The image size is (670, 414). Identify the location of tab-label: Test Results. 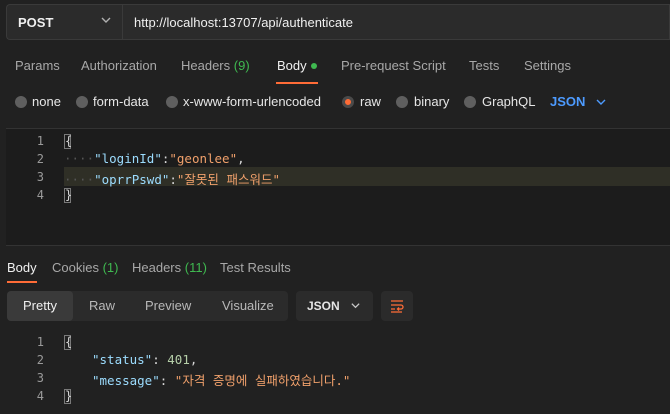
(255, 267).